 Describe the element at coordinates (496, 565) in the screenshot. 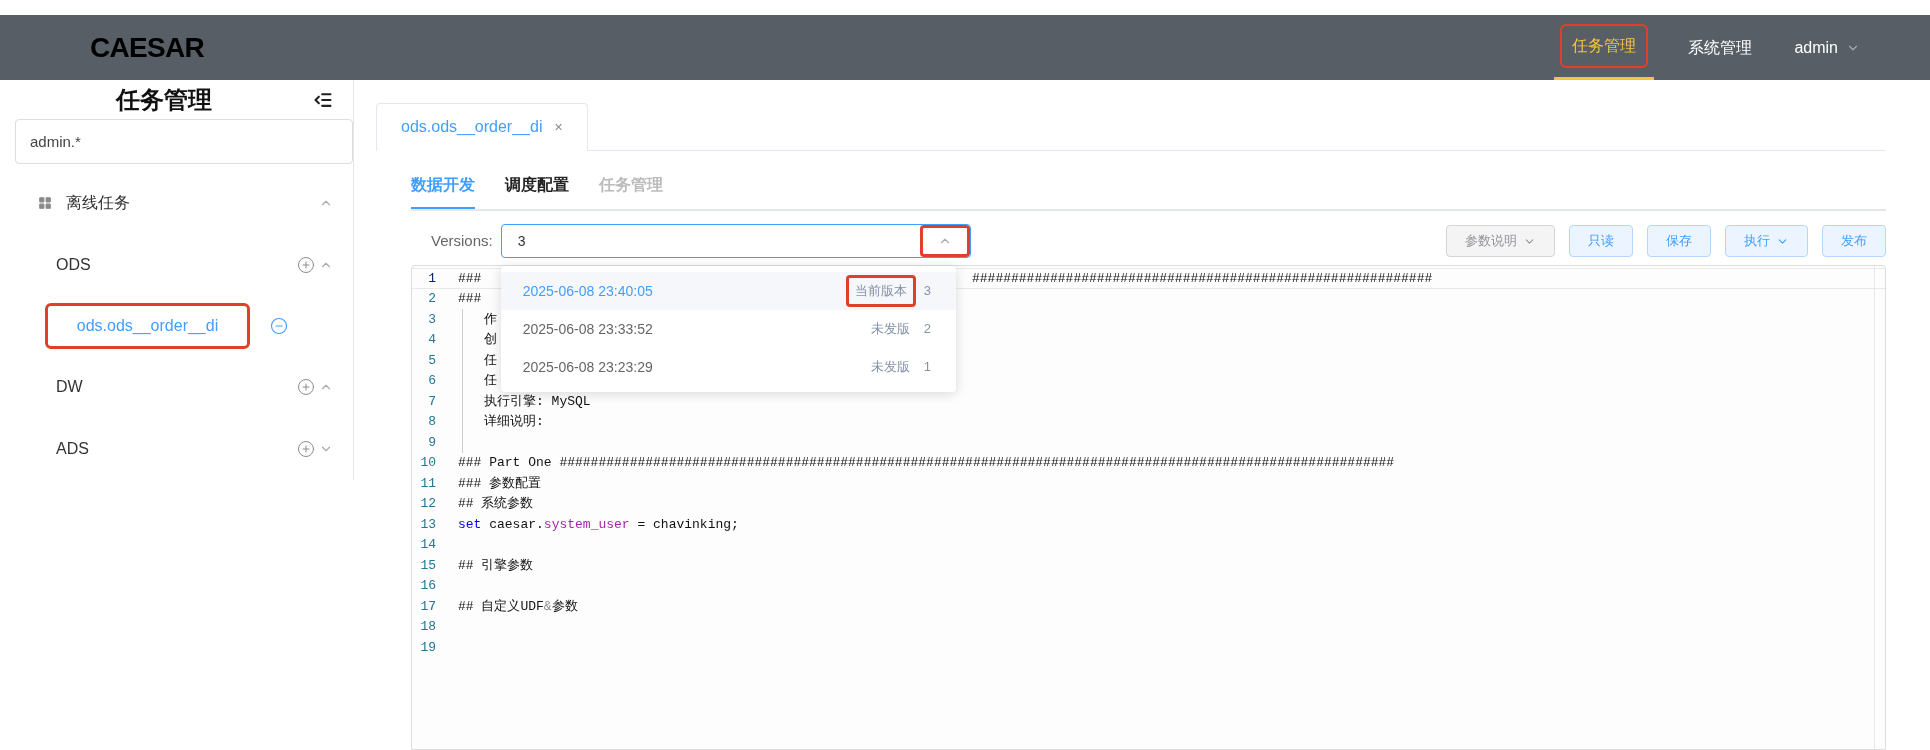

I see `code-line: ## 引擎参数` at that location.